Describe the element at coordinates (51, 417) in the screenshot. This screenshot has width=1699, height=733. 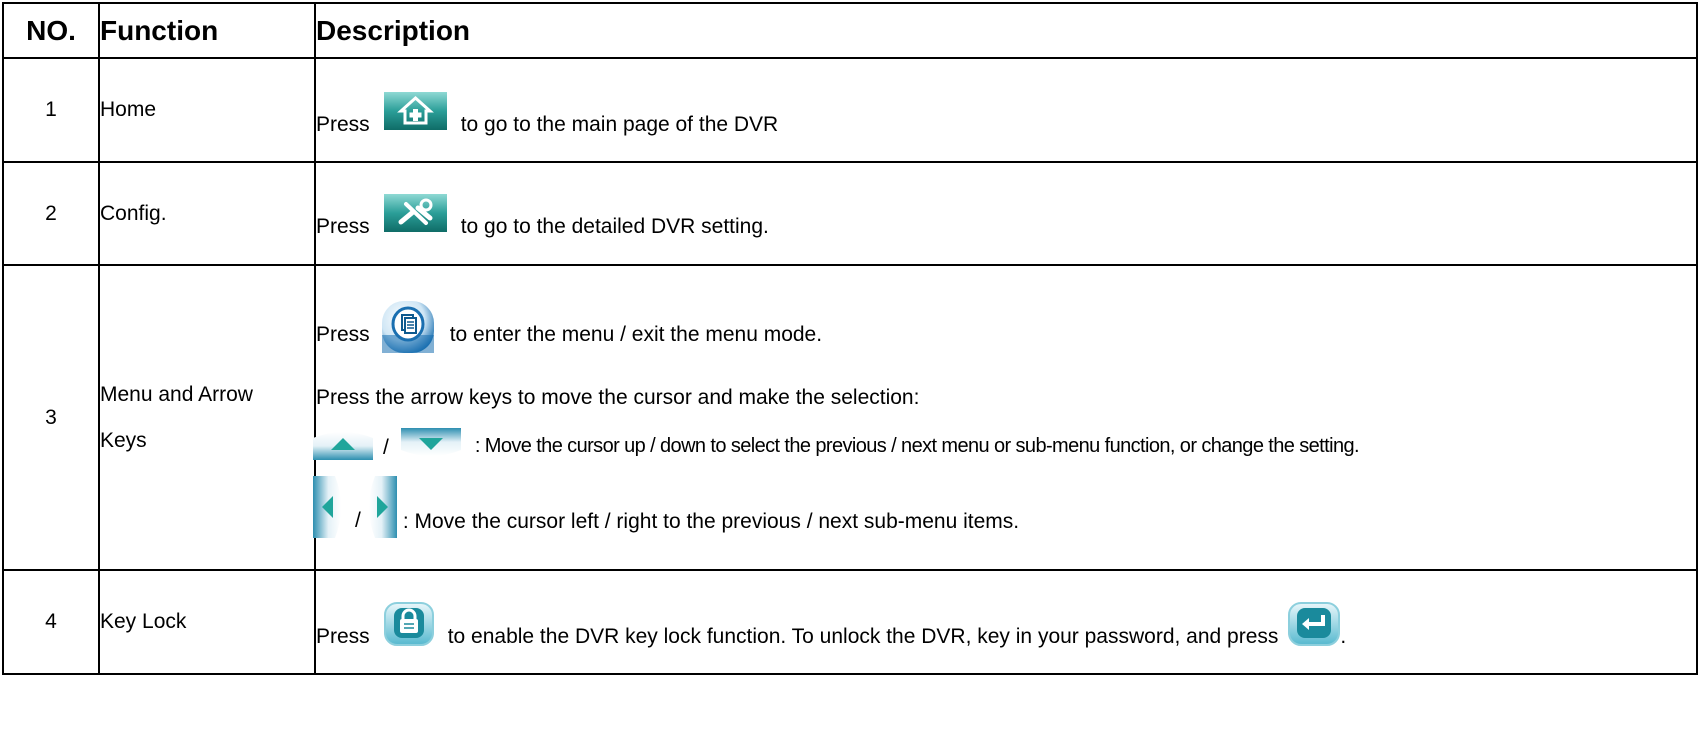
I see `row-number: 3` at that location.